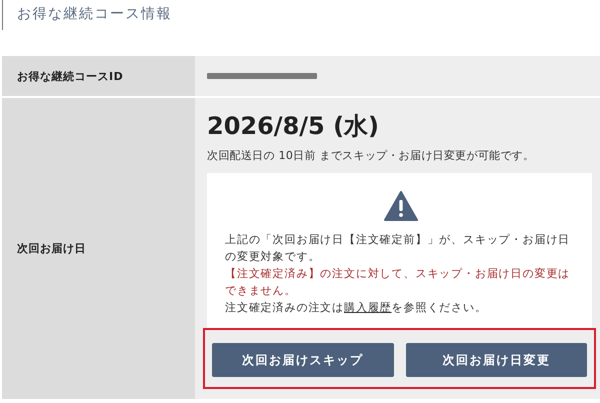 This screenshot has height=403, width=600. I want to click on action-button: 次回お届け日変更, so click(496, 360).